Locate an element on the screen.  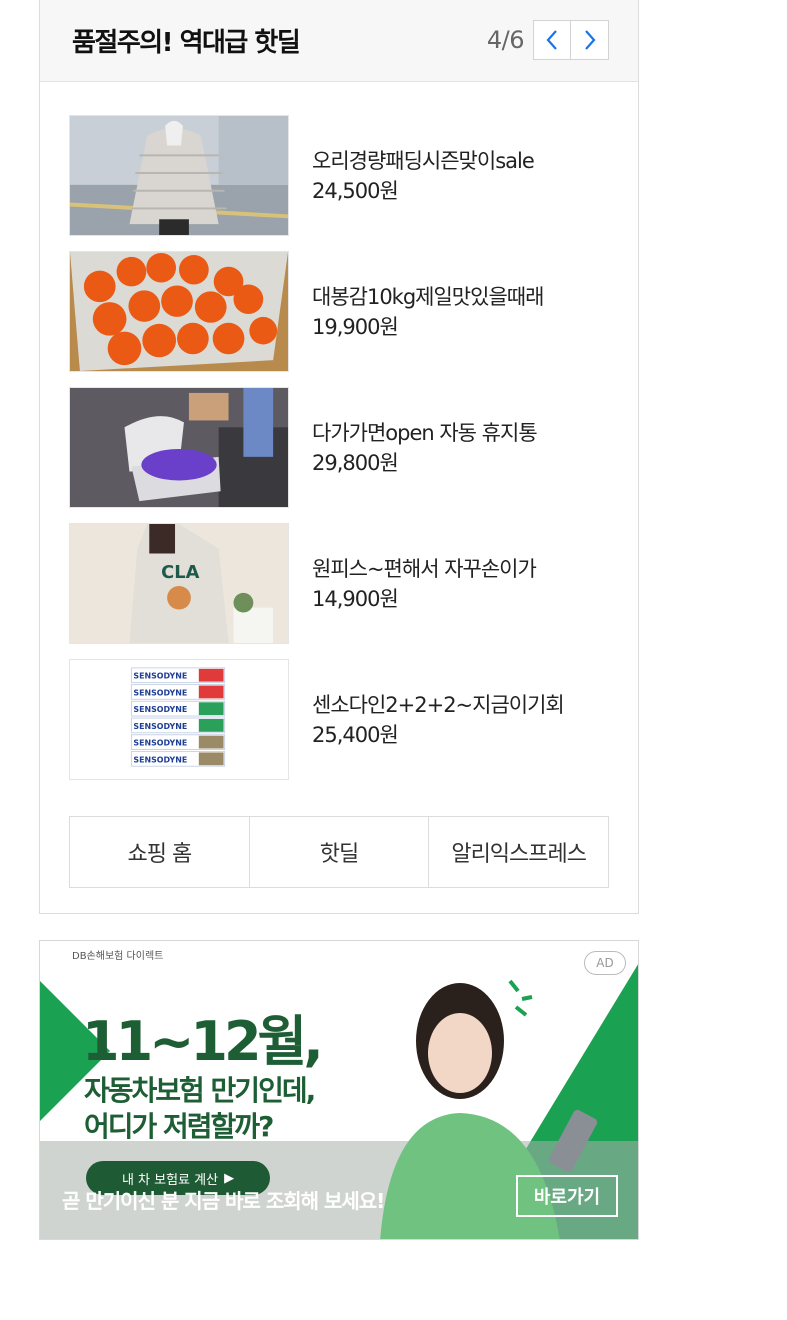
product-name: 센소다인2+2+2~지금이기회 is located at coordinates (438, 705).